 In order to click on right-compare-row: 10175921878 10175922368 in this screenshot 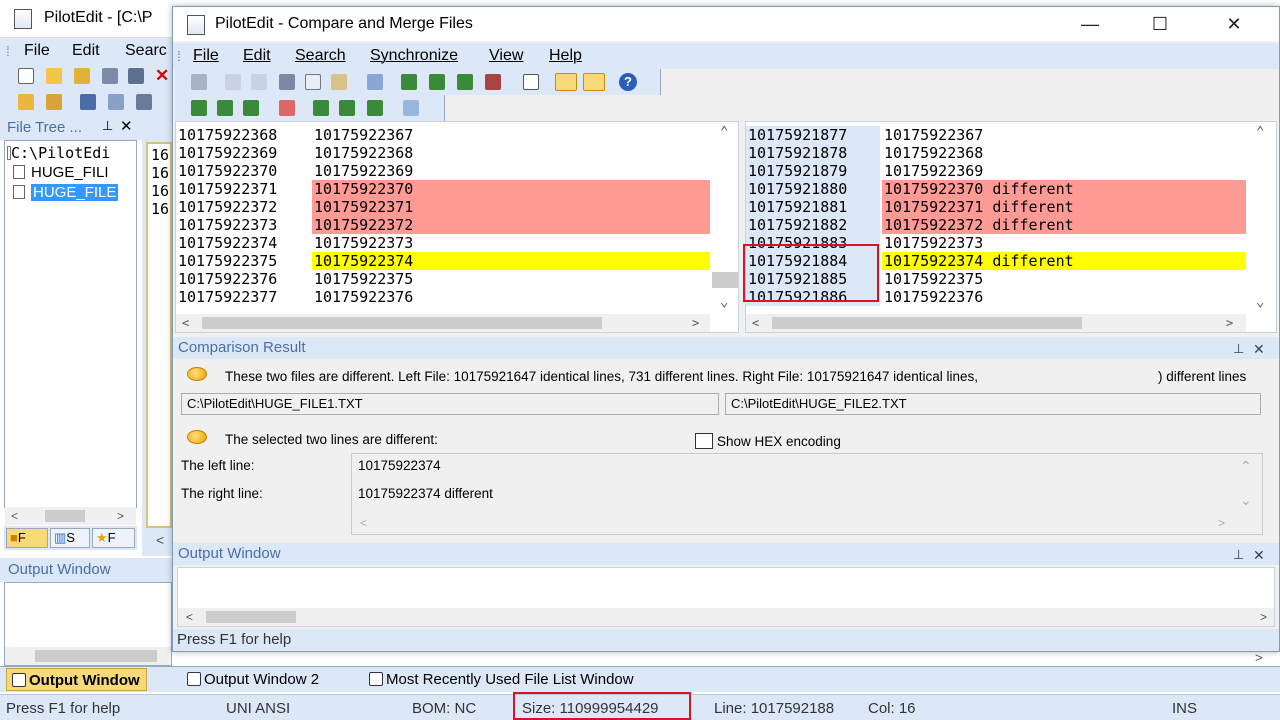, I will do `click(996, 153)`.